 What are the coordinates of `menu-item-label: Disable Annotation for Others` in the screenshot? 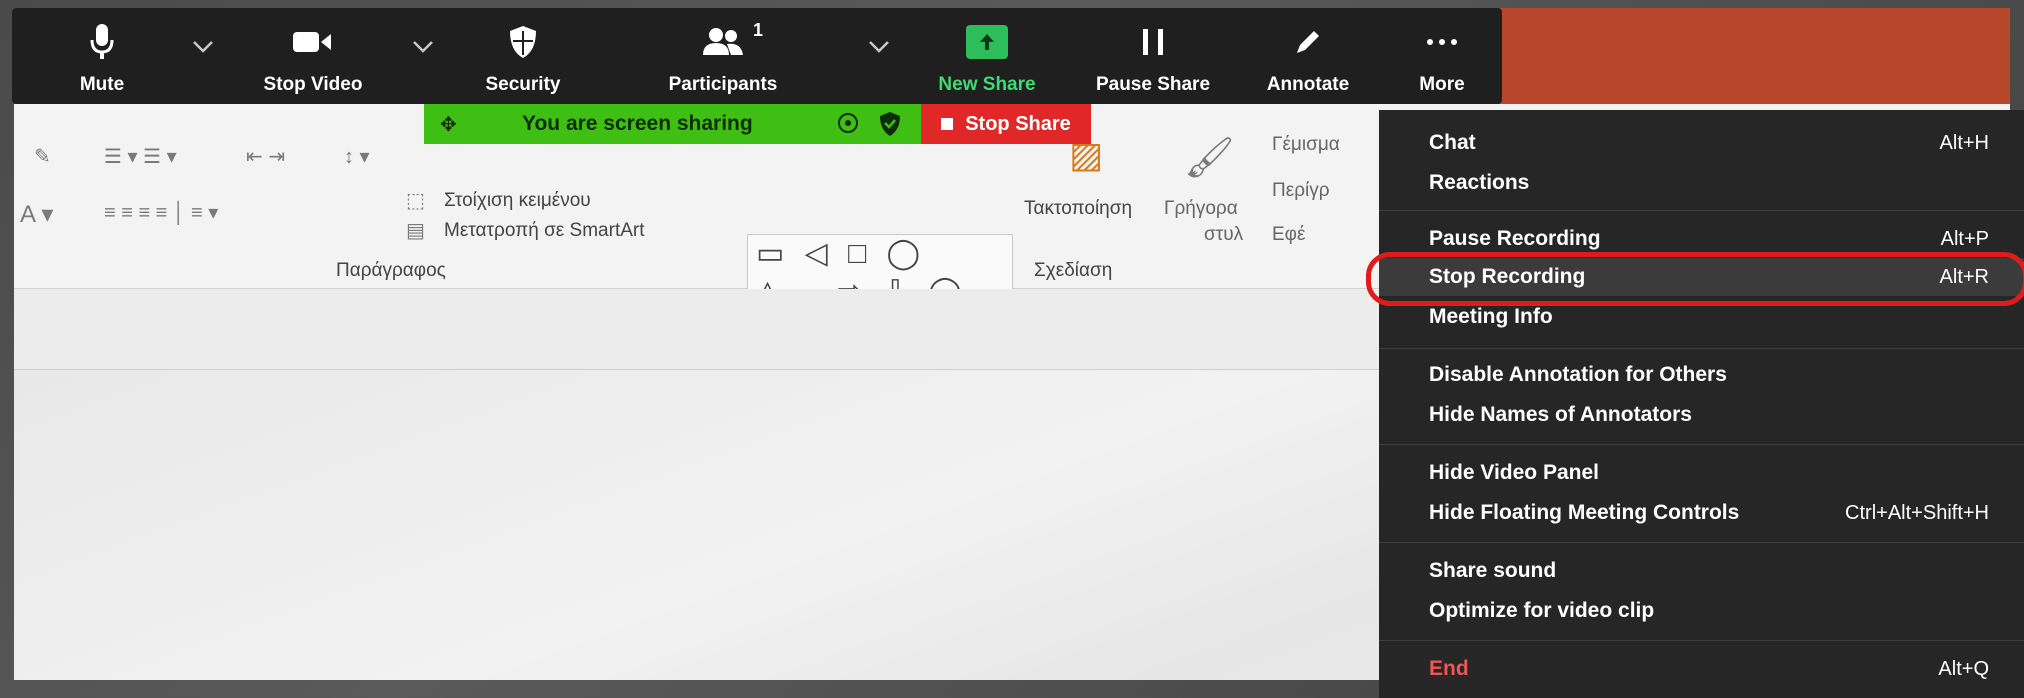 It's located at (1578, 374).